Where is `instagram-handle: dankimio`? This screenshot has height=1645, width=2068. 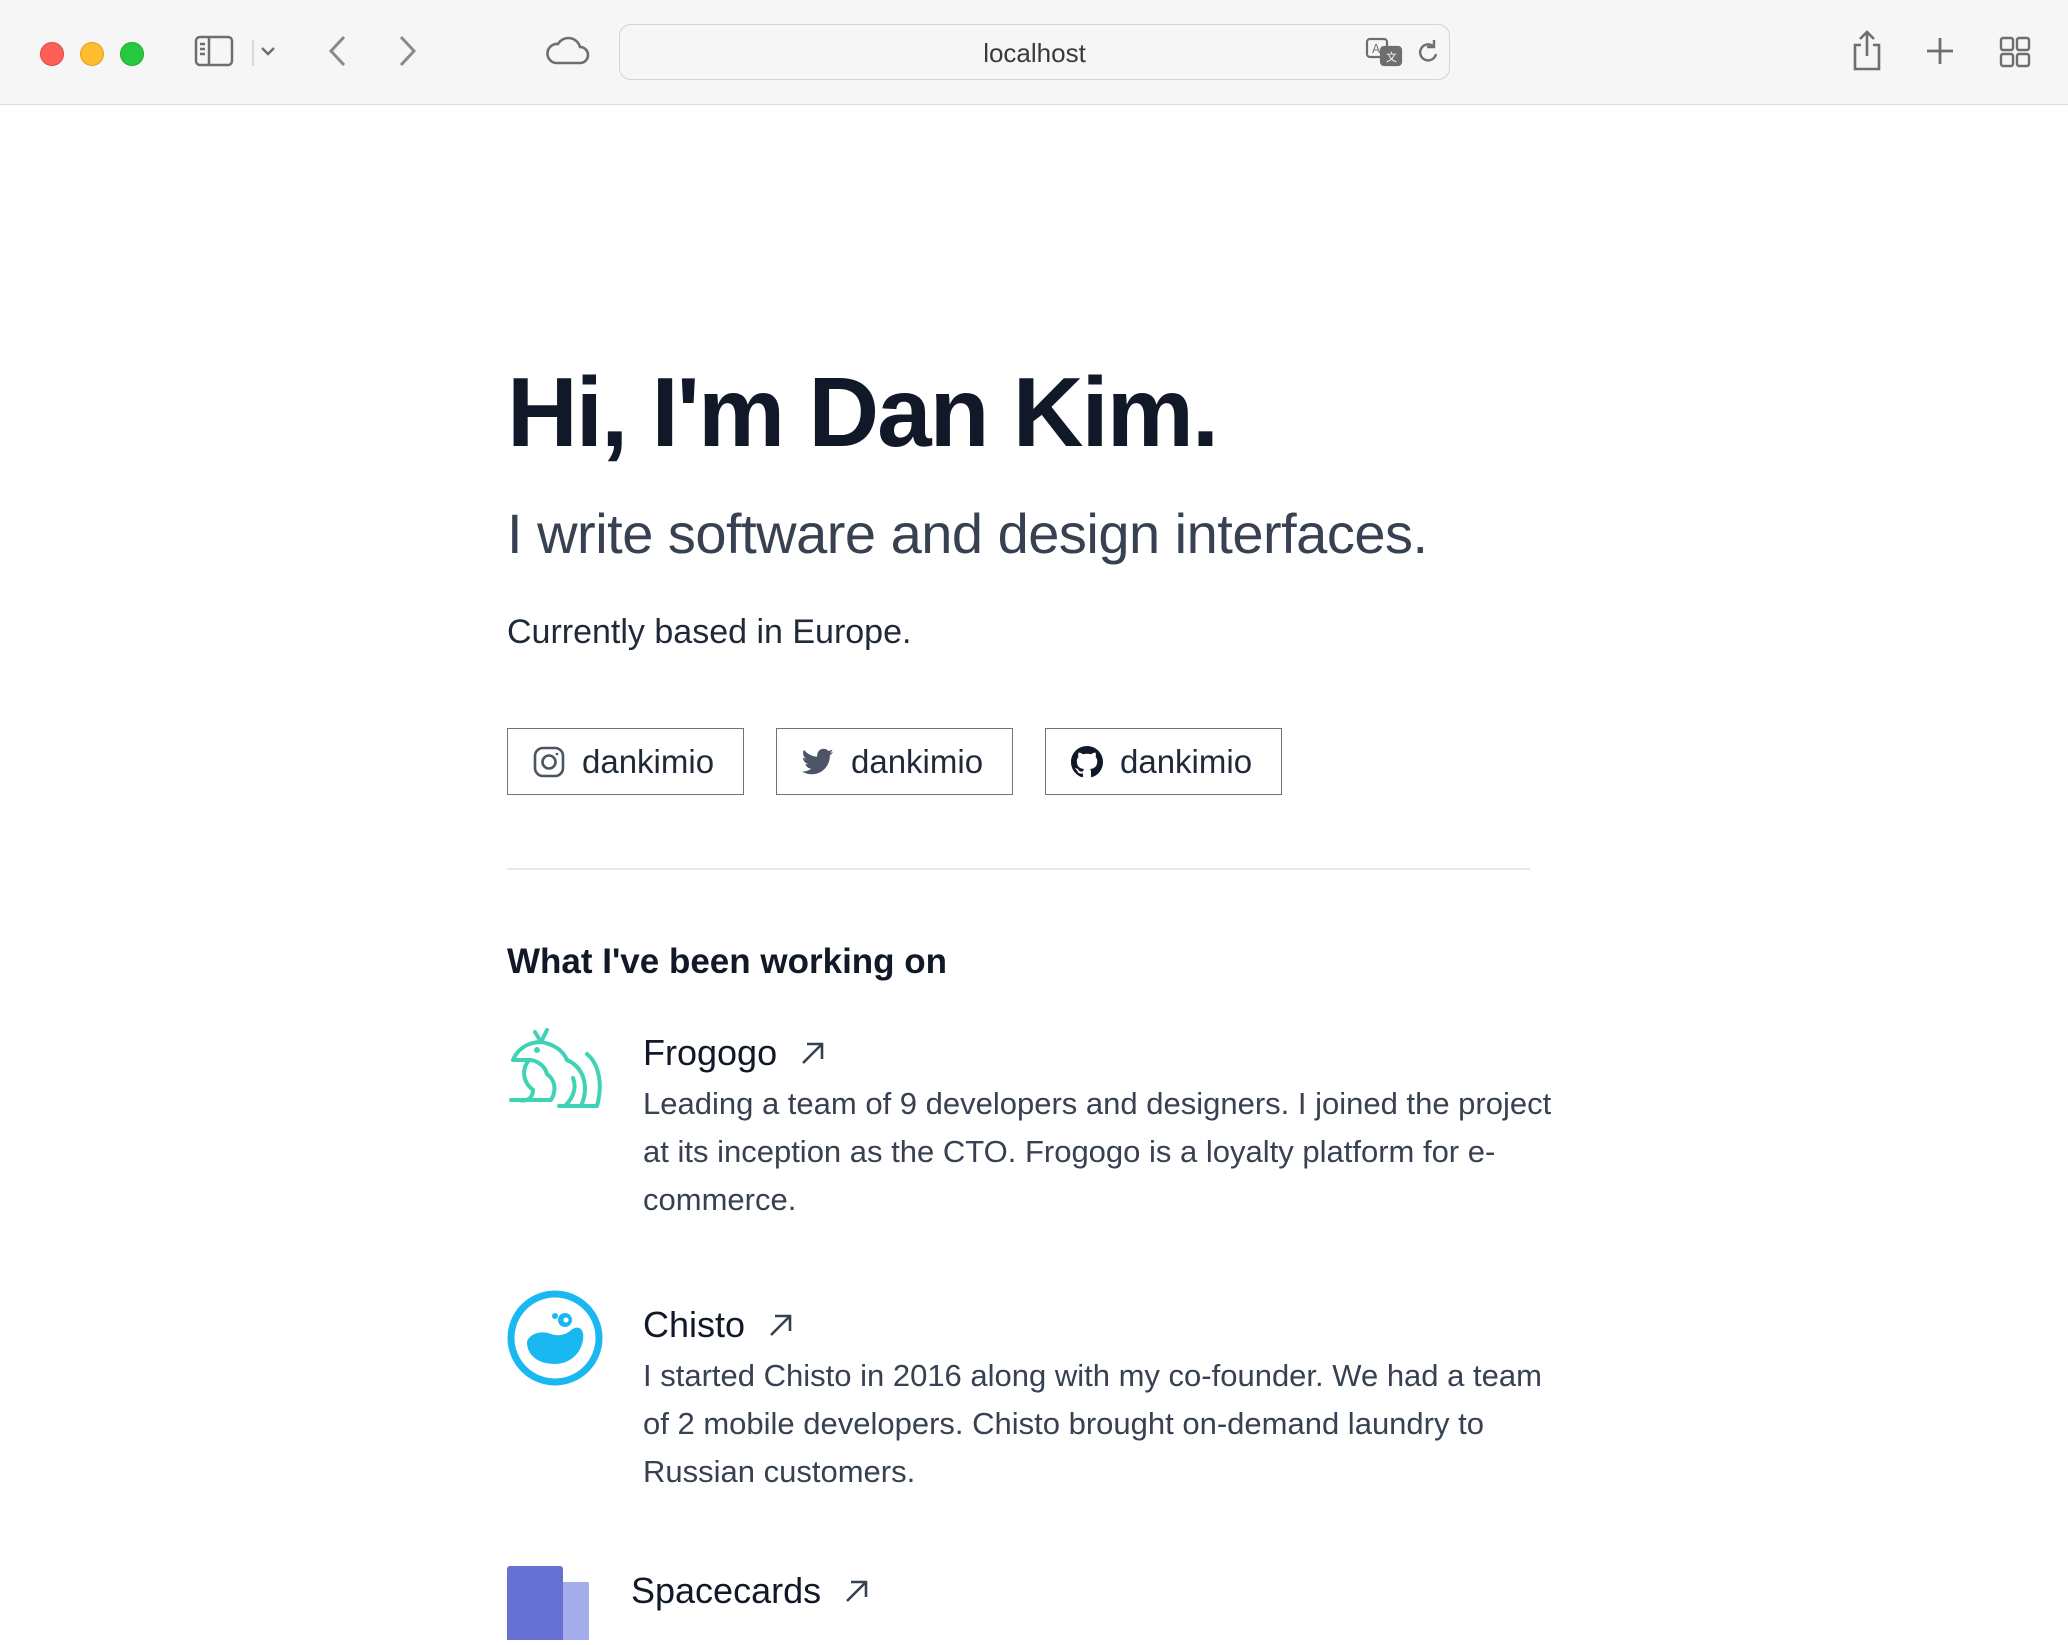
instagram-handle: dankimio is located at coordinates (648, 761).